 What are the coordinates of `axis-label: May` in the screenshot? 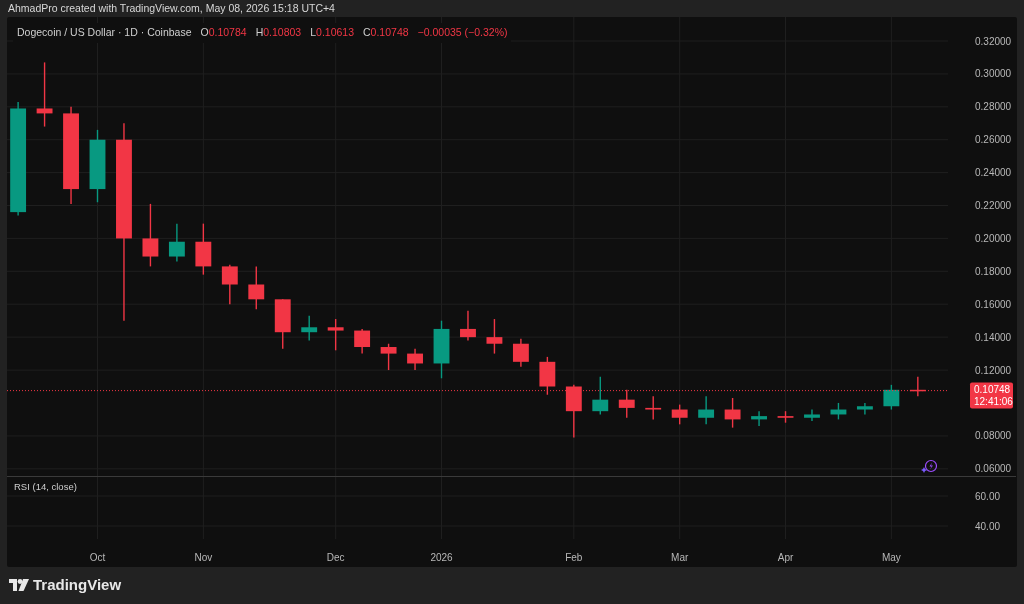 It's located at (891, 557).